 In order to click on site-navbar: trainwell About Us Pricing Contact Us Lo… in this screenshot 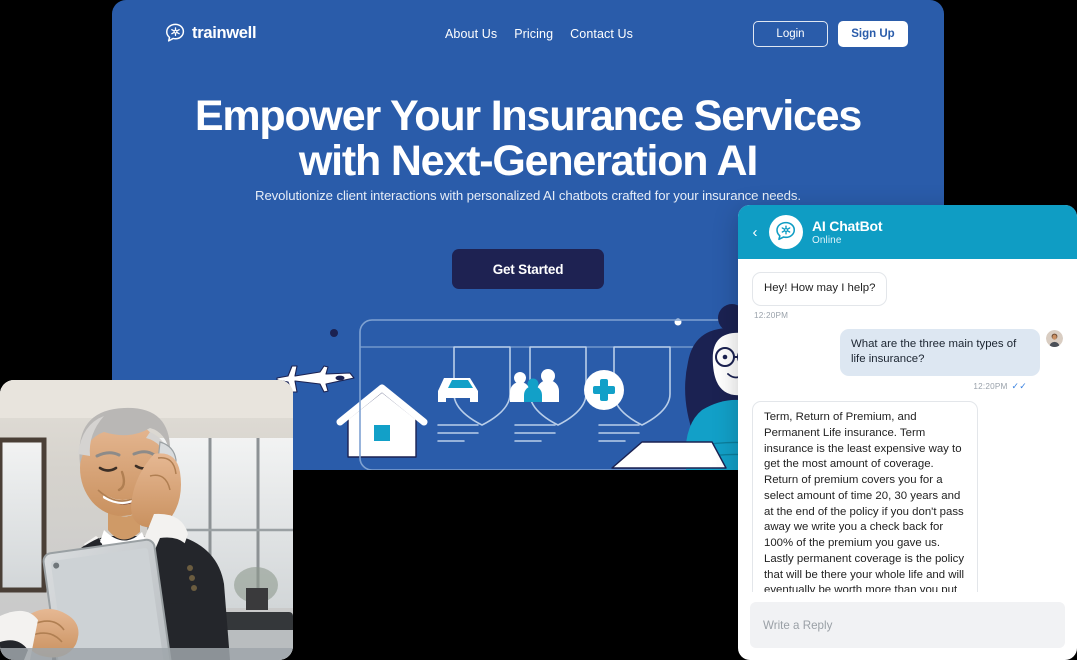, I will do `click(528, 34)`.